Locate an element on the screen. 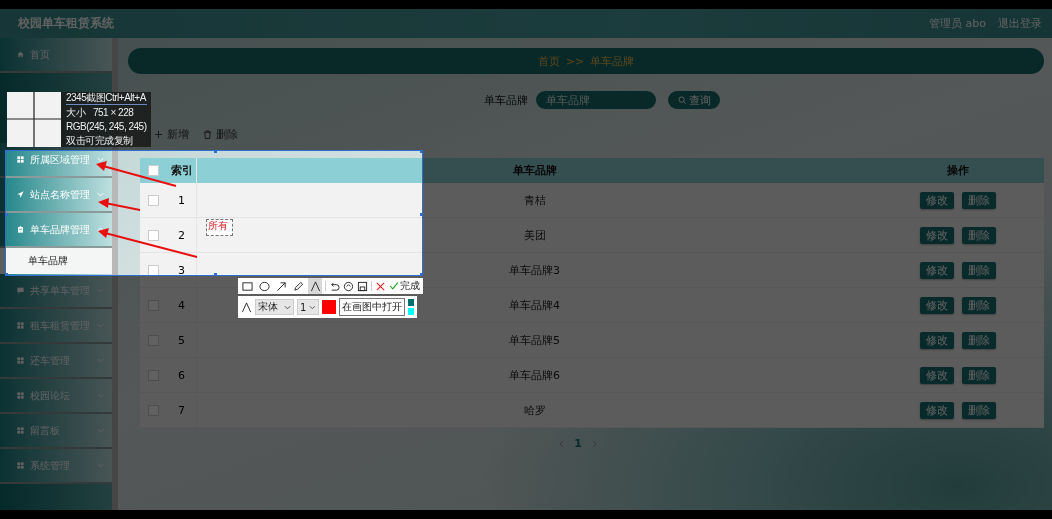 Image resolution: width=1052 pixels, height=519 pixels. search-button: 查询 is located at coordinates (694, 100).